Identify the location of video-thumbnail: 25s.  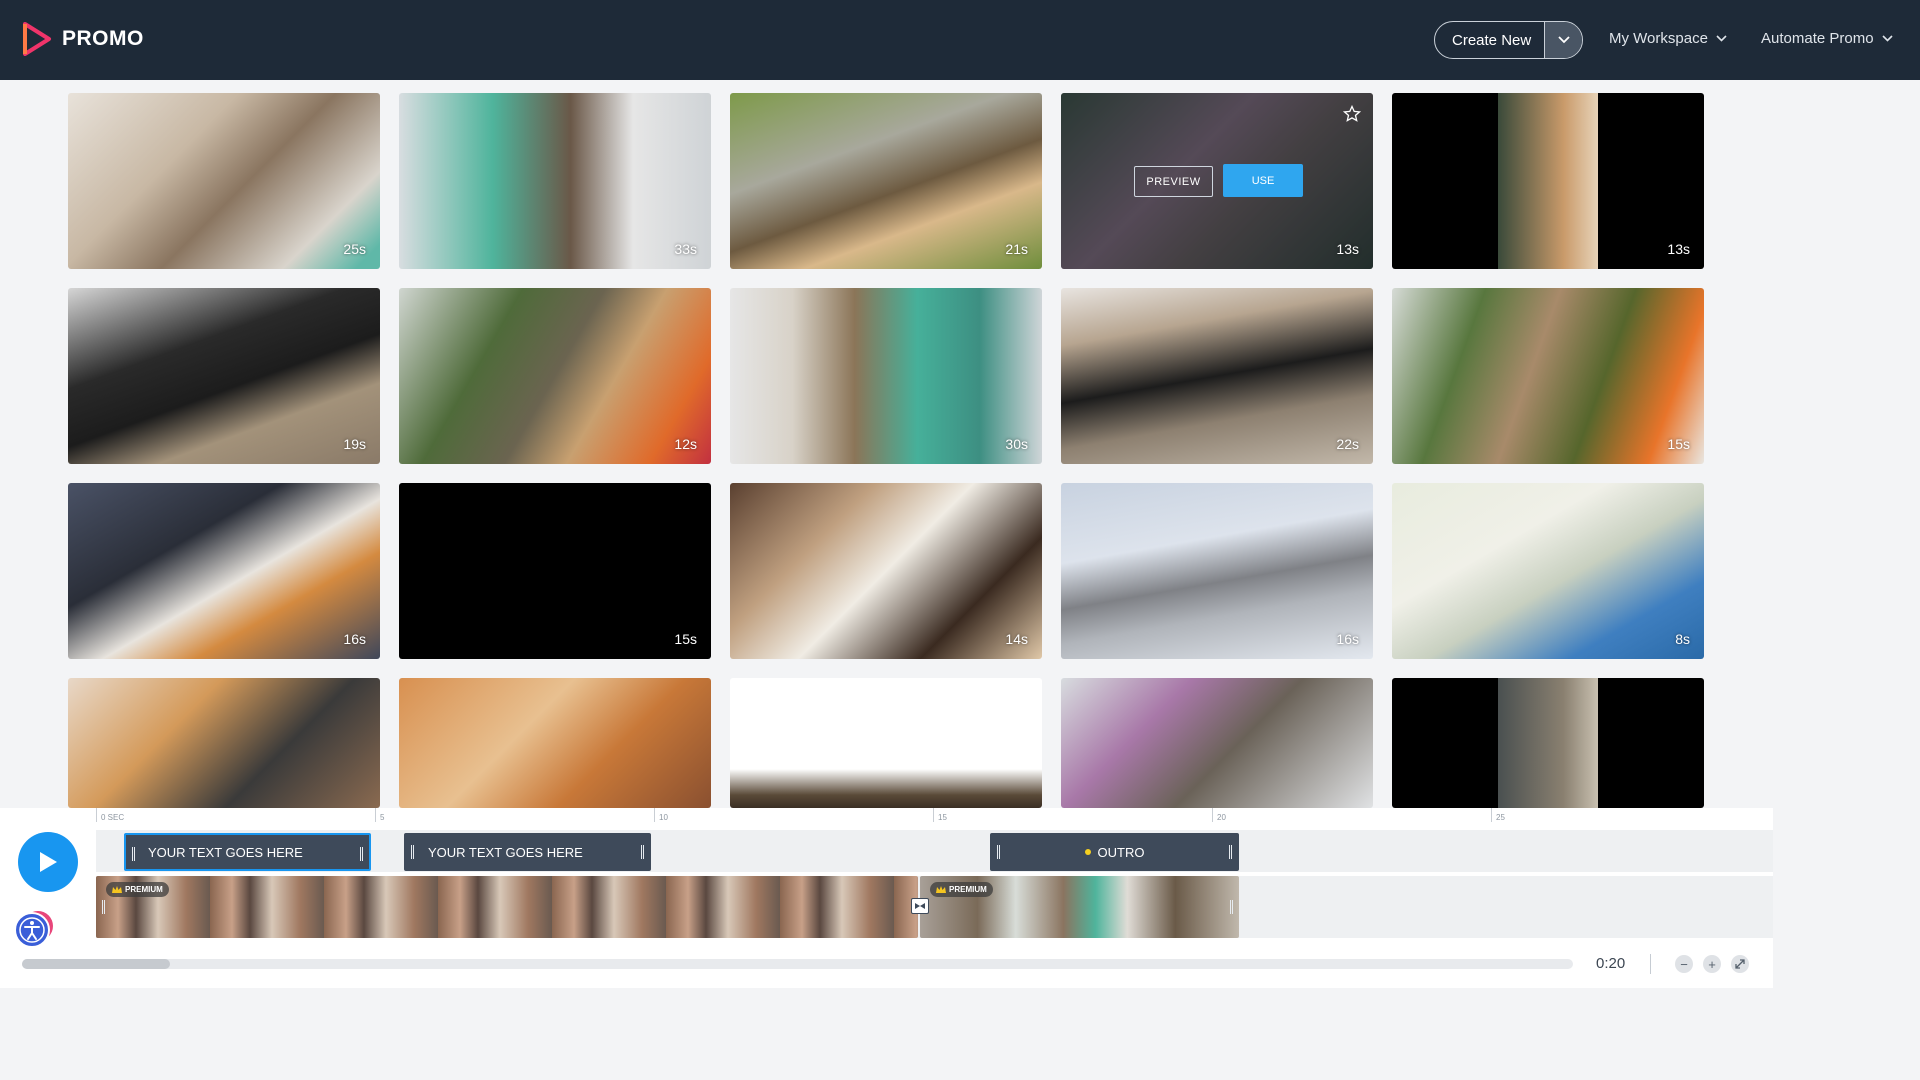
(224, 181).